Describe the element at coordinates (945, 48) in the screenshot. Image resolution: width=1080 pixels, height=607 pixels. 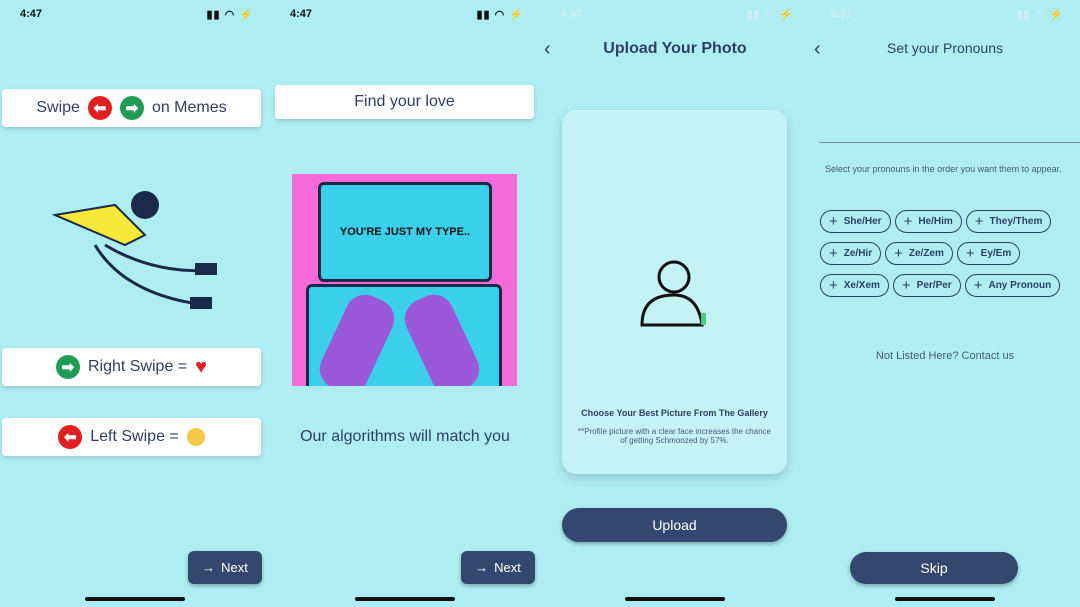
I see `page-title: Set your Pronouns` at that location.